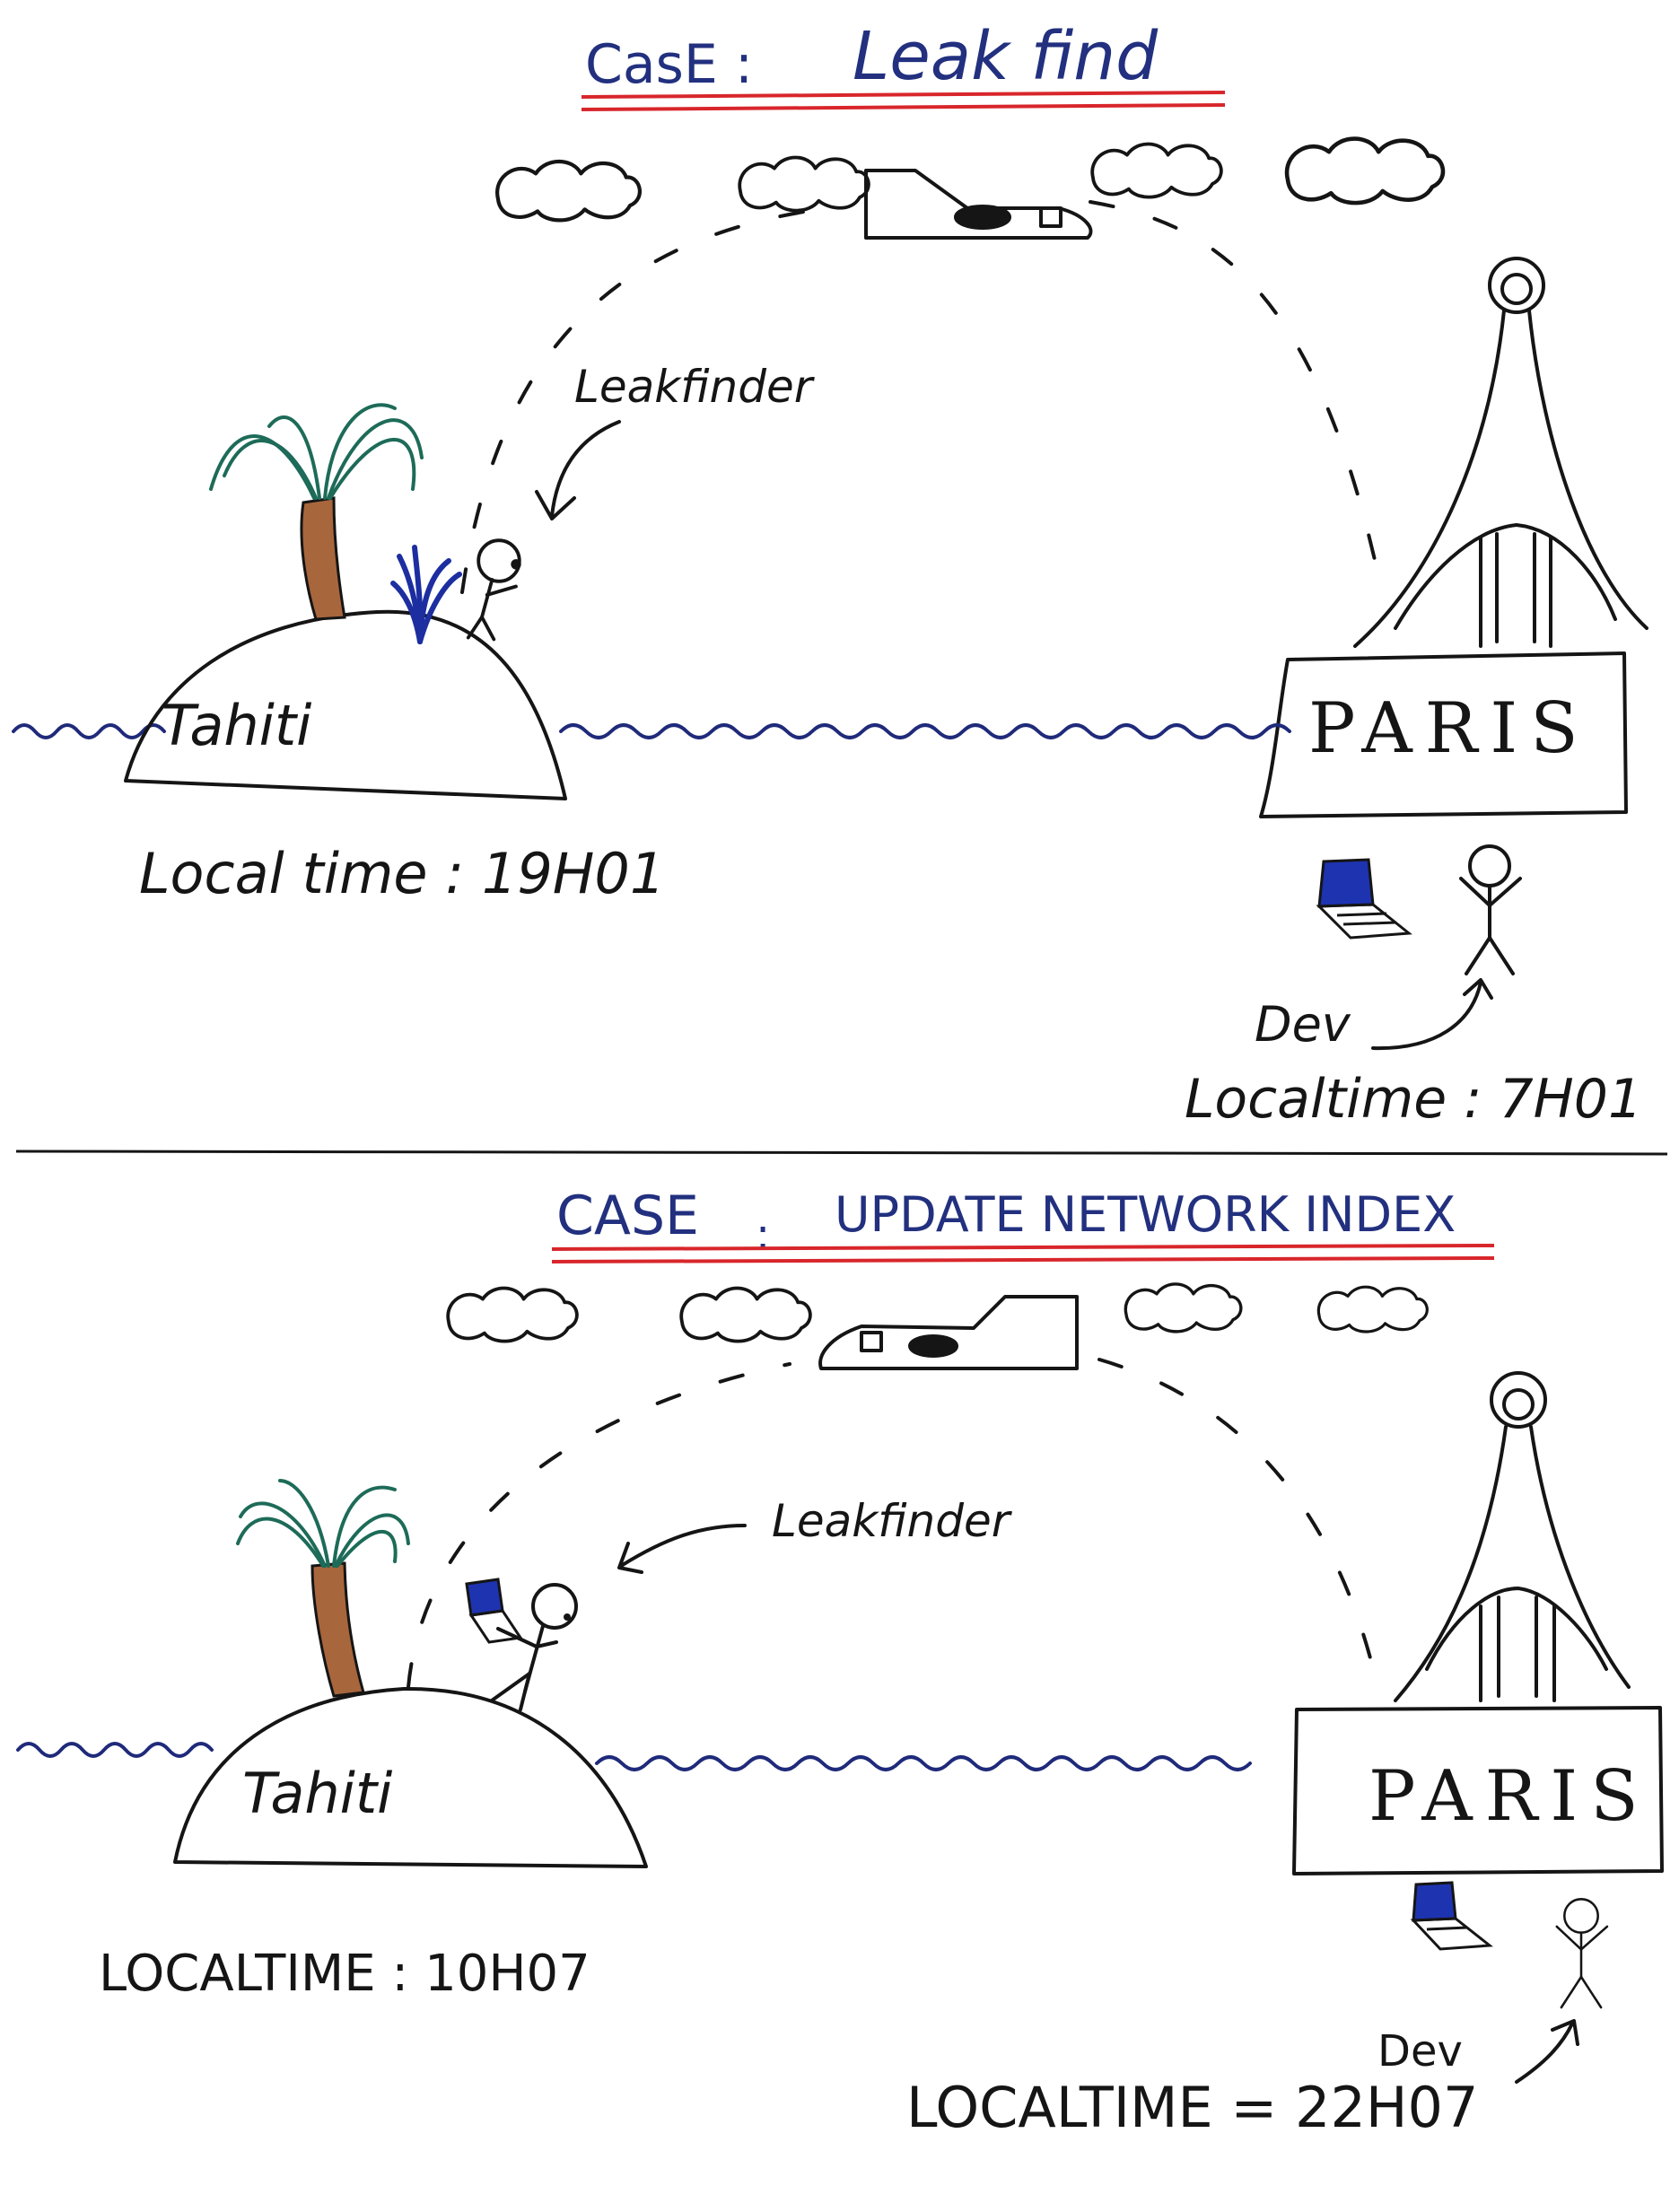 The width and height of the screenshot is (1679, 2212). I want to click on case2-title-prefix: CASE, so click(628, 1216).